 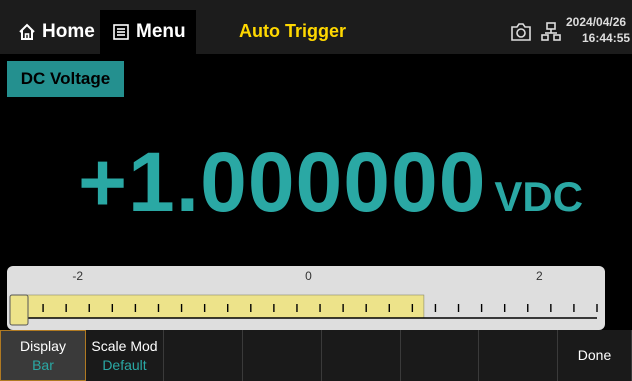 What do you see at coordinates (65, 79) in the screenshot?
I see `function-label: DC Voltage` at bounding box center [65, 79].